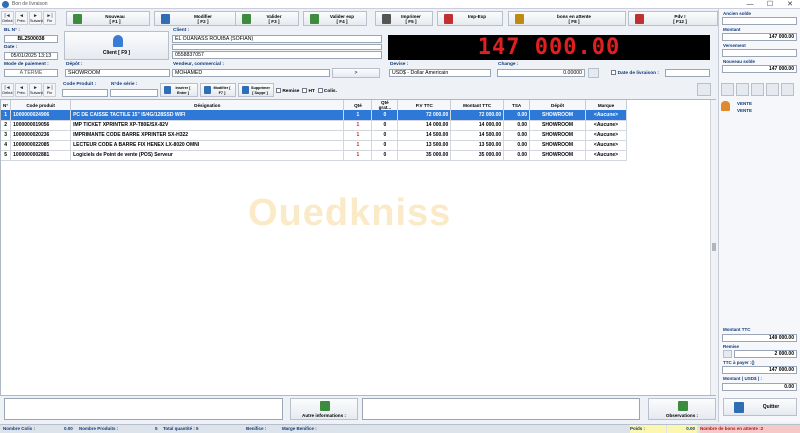  Describe the element at coordinates (320, 90) in the screenshot. I see `colis-checkbox` at that location.